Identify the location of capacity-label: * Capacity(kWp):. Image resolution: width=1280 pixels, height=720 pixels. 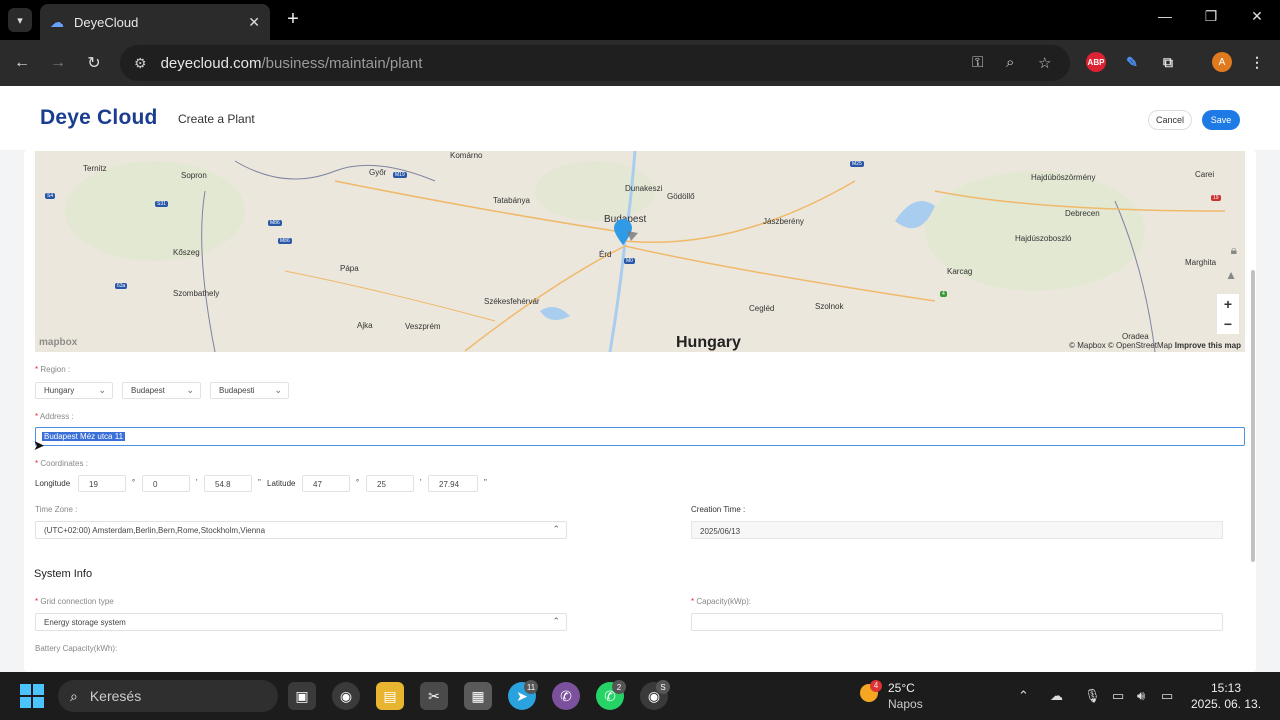
(721, 601).